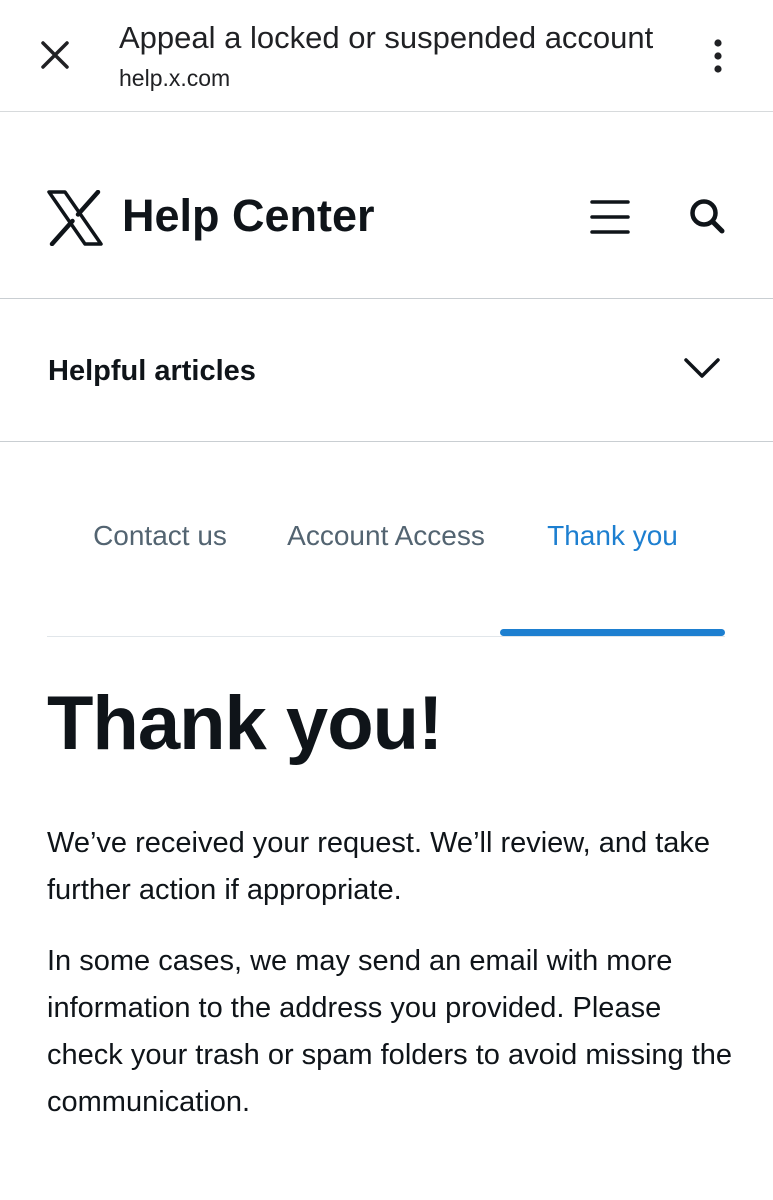 The width and height of the screenshot is (773, 1200). I want to click on helpful-articles-label: Helpful articles, so click(152, 371).